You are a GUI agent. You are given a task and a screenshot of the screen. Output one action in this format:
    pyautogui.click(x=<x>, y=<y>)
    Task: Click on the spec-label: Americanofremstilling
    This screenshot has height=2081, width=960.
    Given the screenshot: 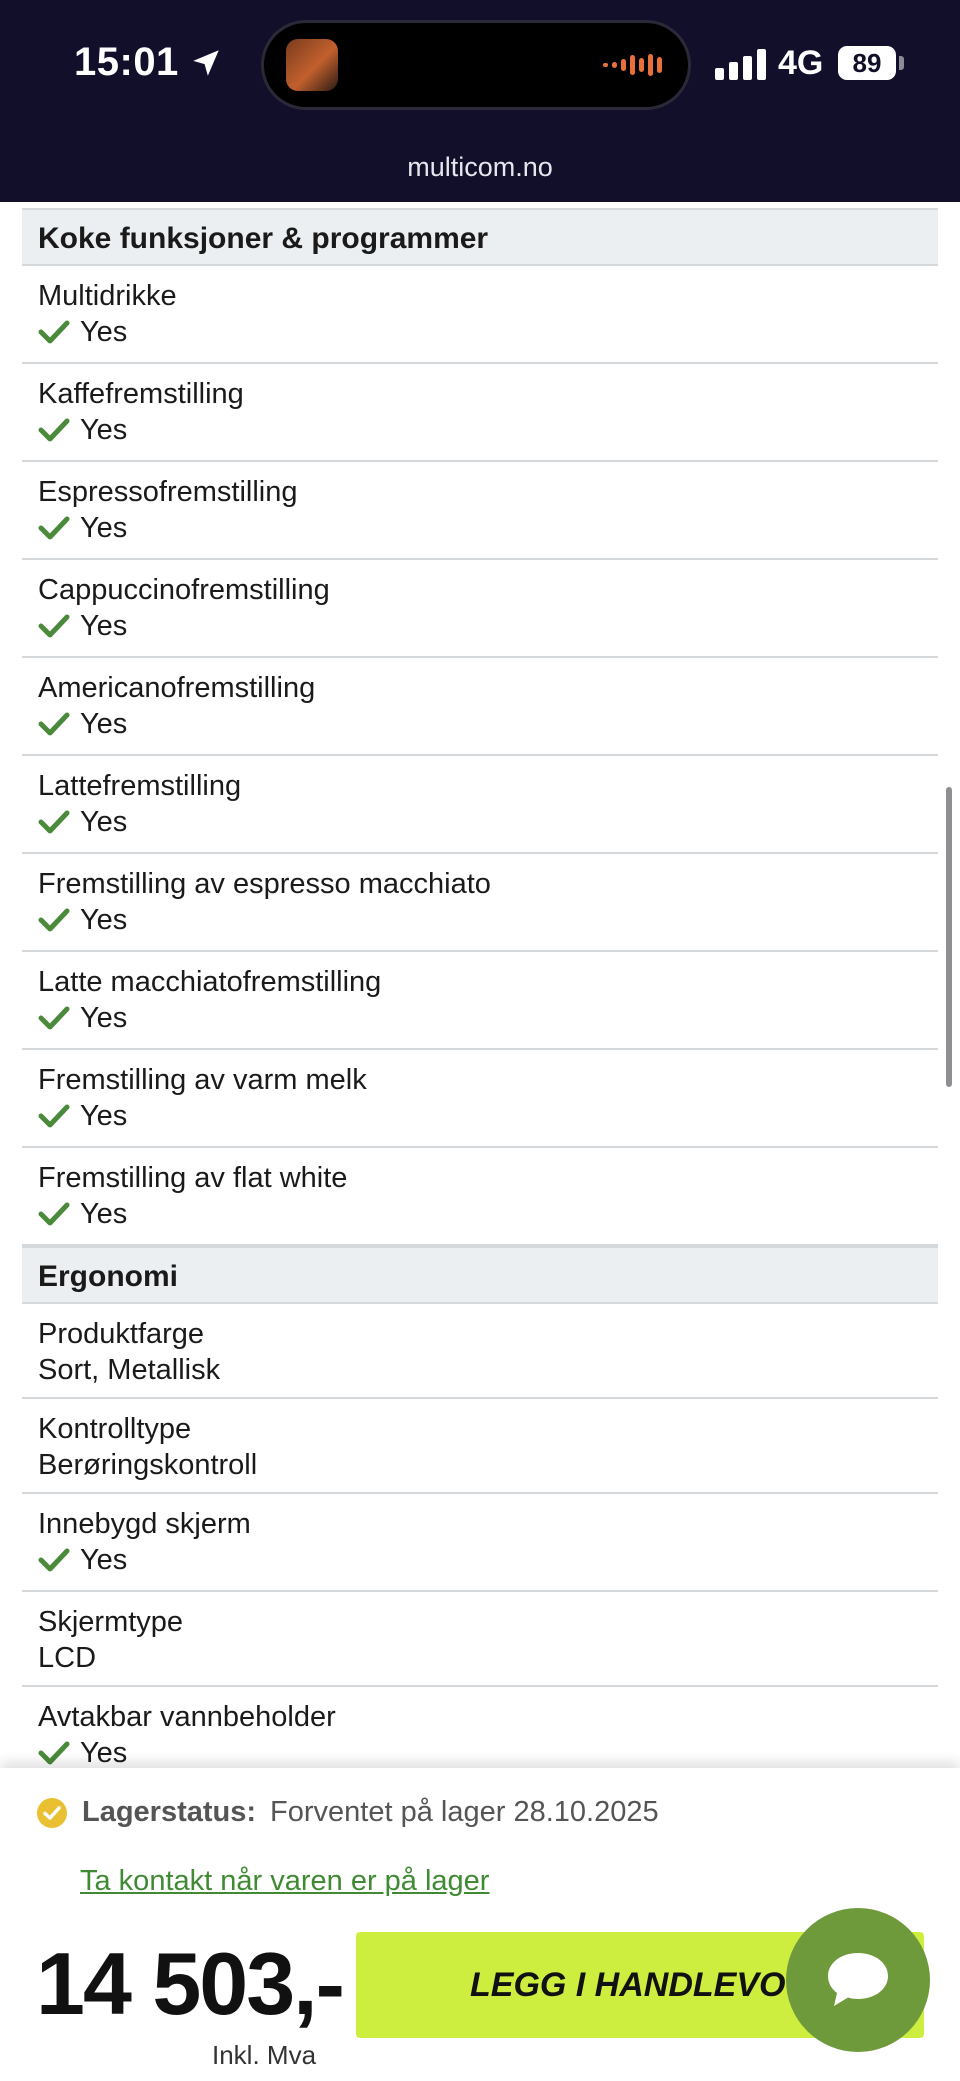 What is the action you would take?
    pyautogui.click(x=177, y=688)
    